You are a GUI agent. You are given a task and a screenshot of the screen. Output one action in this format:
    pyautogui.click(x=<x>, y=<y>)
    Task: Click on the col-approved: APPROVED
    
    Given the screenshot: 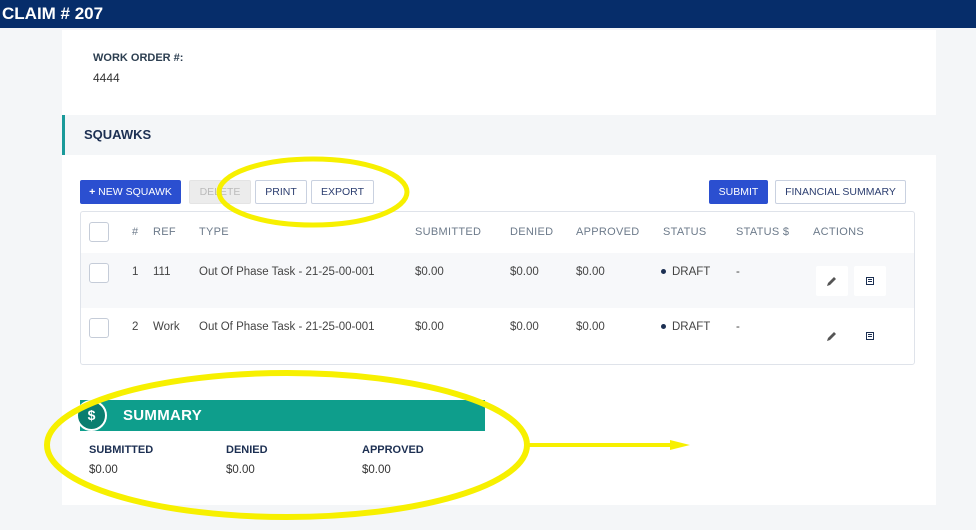 What is the action you would take?
    pyautogui.click(x=608, y=232)
    